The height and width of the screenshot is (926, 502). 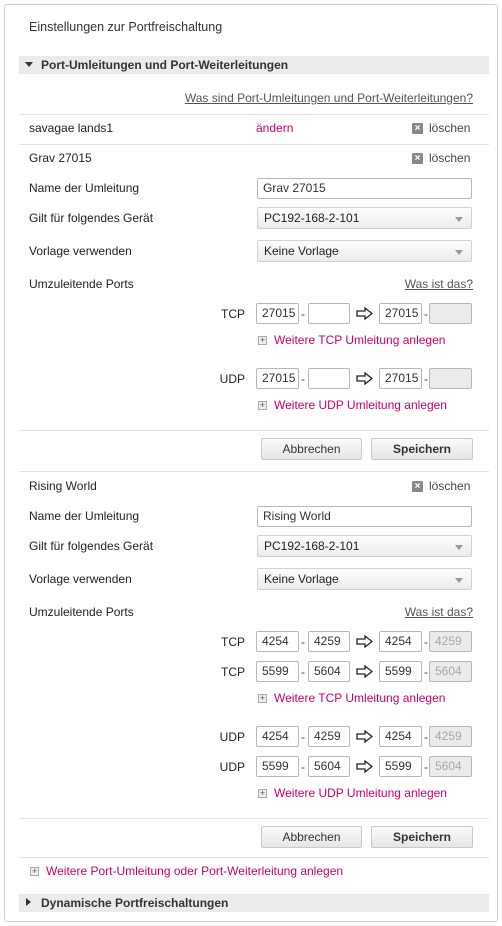 I want to click on tcp-from-port: 27015, so click(x=277, y=313).